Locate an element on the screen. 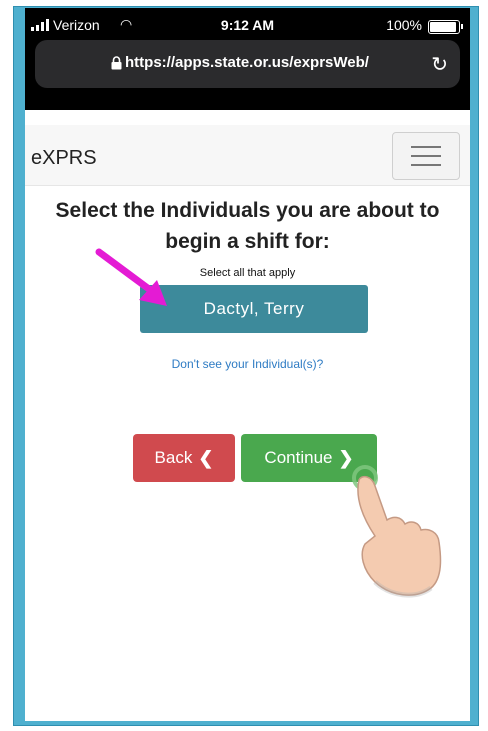 This screenshot has width=488, height=731. annotation-arrow-icon is located at coordinates (131, 277).